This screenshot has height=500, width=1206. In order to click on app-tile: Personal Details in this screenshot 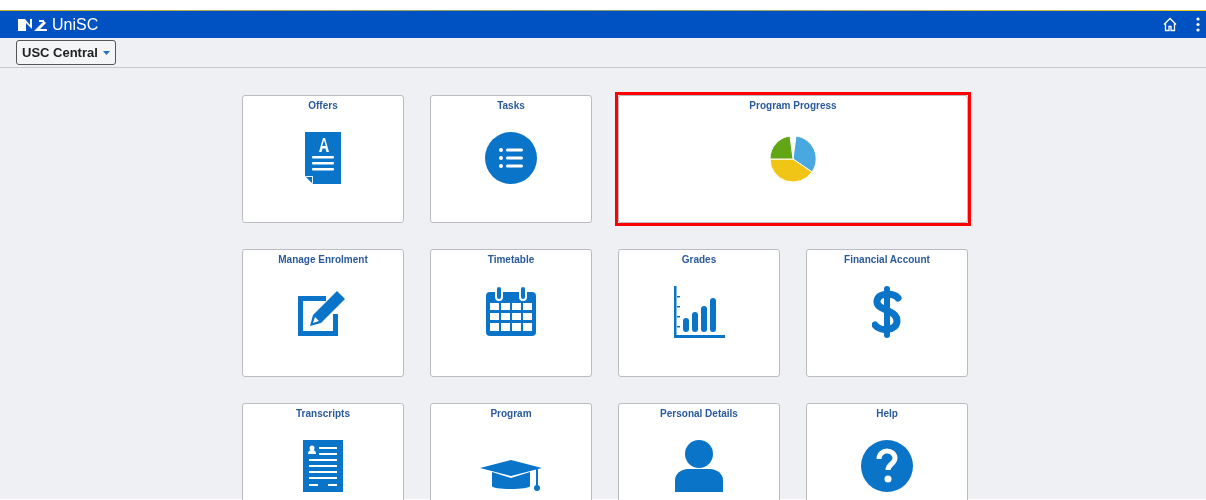, I will do `click(699, 451)`.